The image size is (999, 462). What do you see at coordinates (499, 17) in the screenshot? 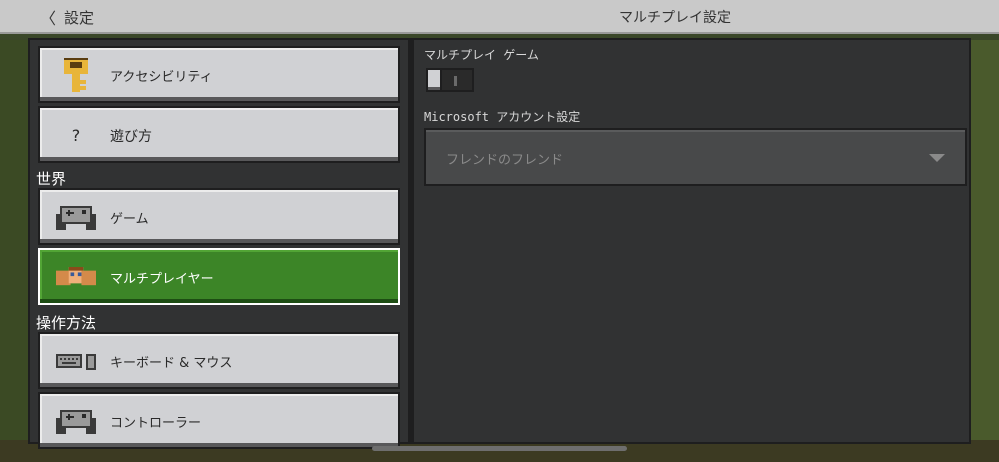
I see `header-bar: 〈 設定 マルチプレイ設定` at bounding box center [499, 17].